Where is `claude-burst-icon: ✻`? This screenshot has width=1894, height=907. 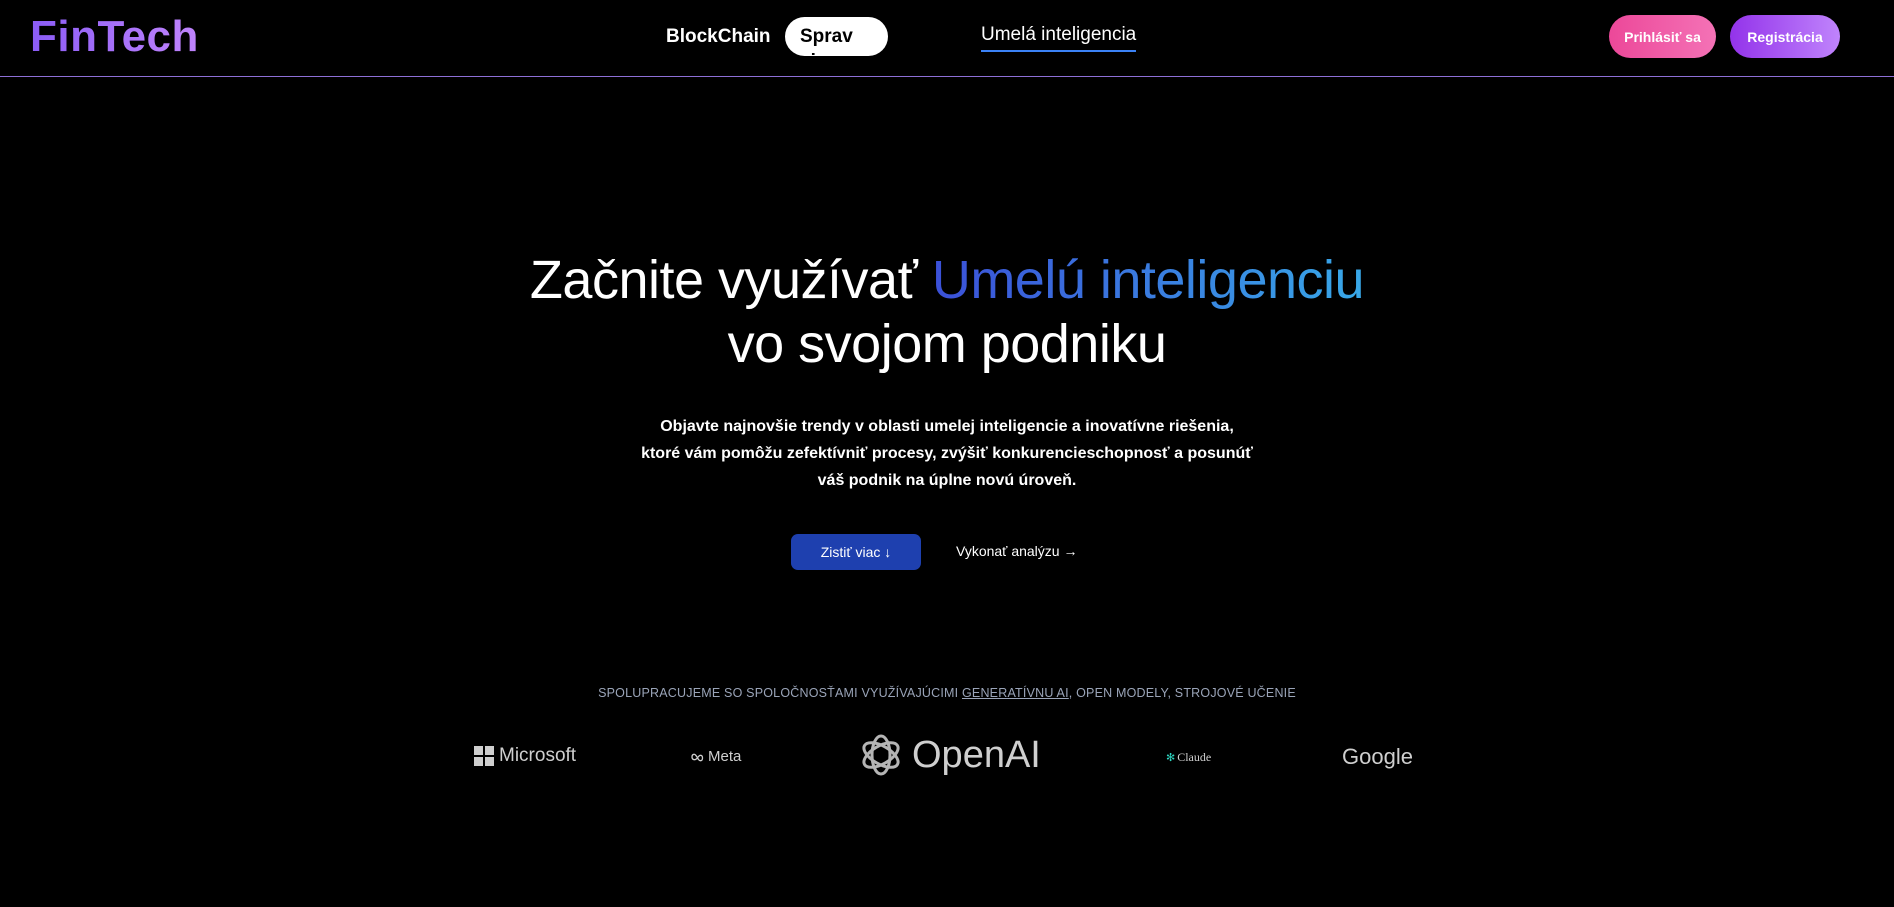
claude-burst-icon: ✻ is located at coordinates (1171, 758).